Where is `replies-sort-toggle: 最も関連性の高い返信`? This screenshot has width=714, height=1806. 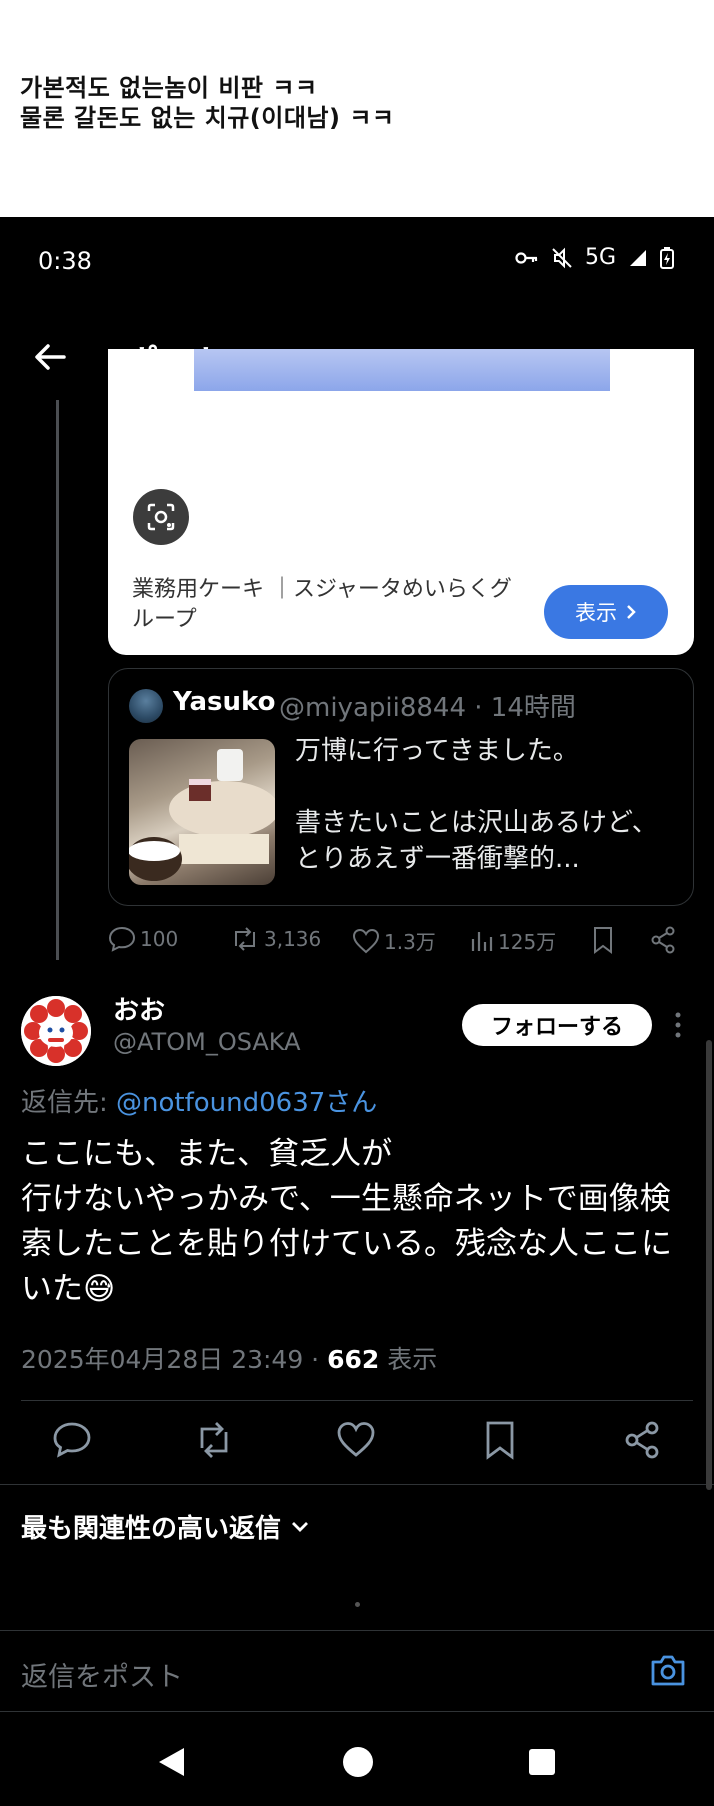 replies-sort-toggle: 最も関連性の高い返信 is located at coordinates (165, 1526).